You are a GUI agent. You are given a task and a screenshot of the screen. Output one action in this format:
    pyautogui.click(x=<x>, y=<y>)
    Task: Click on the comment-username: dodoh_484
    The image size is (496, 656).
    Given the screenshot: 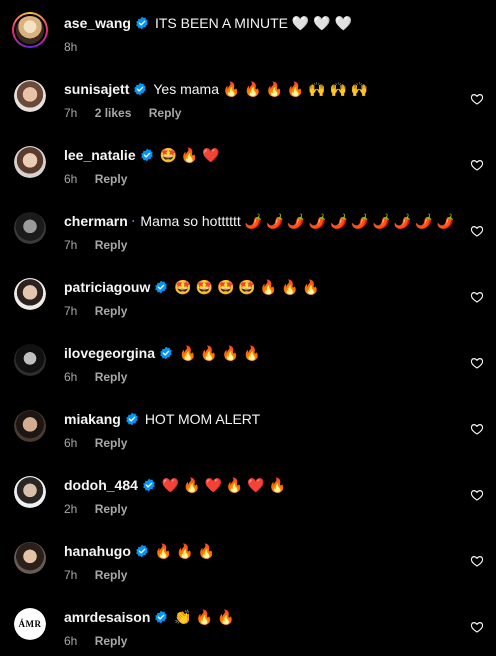 What is the action you would take?
    pyautogui.click(x=101, y=485)
    